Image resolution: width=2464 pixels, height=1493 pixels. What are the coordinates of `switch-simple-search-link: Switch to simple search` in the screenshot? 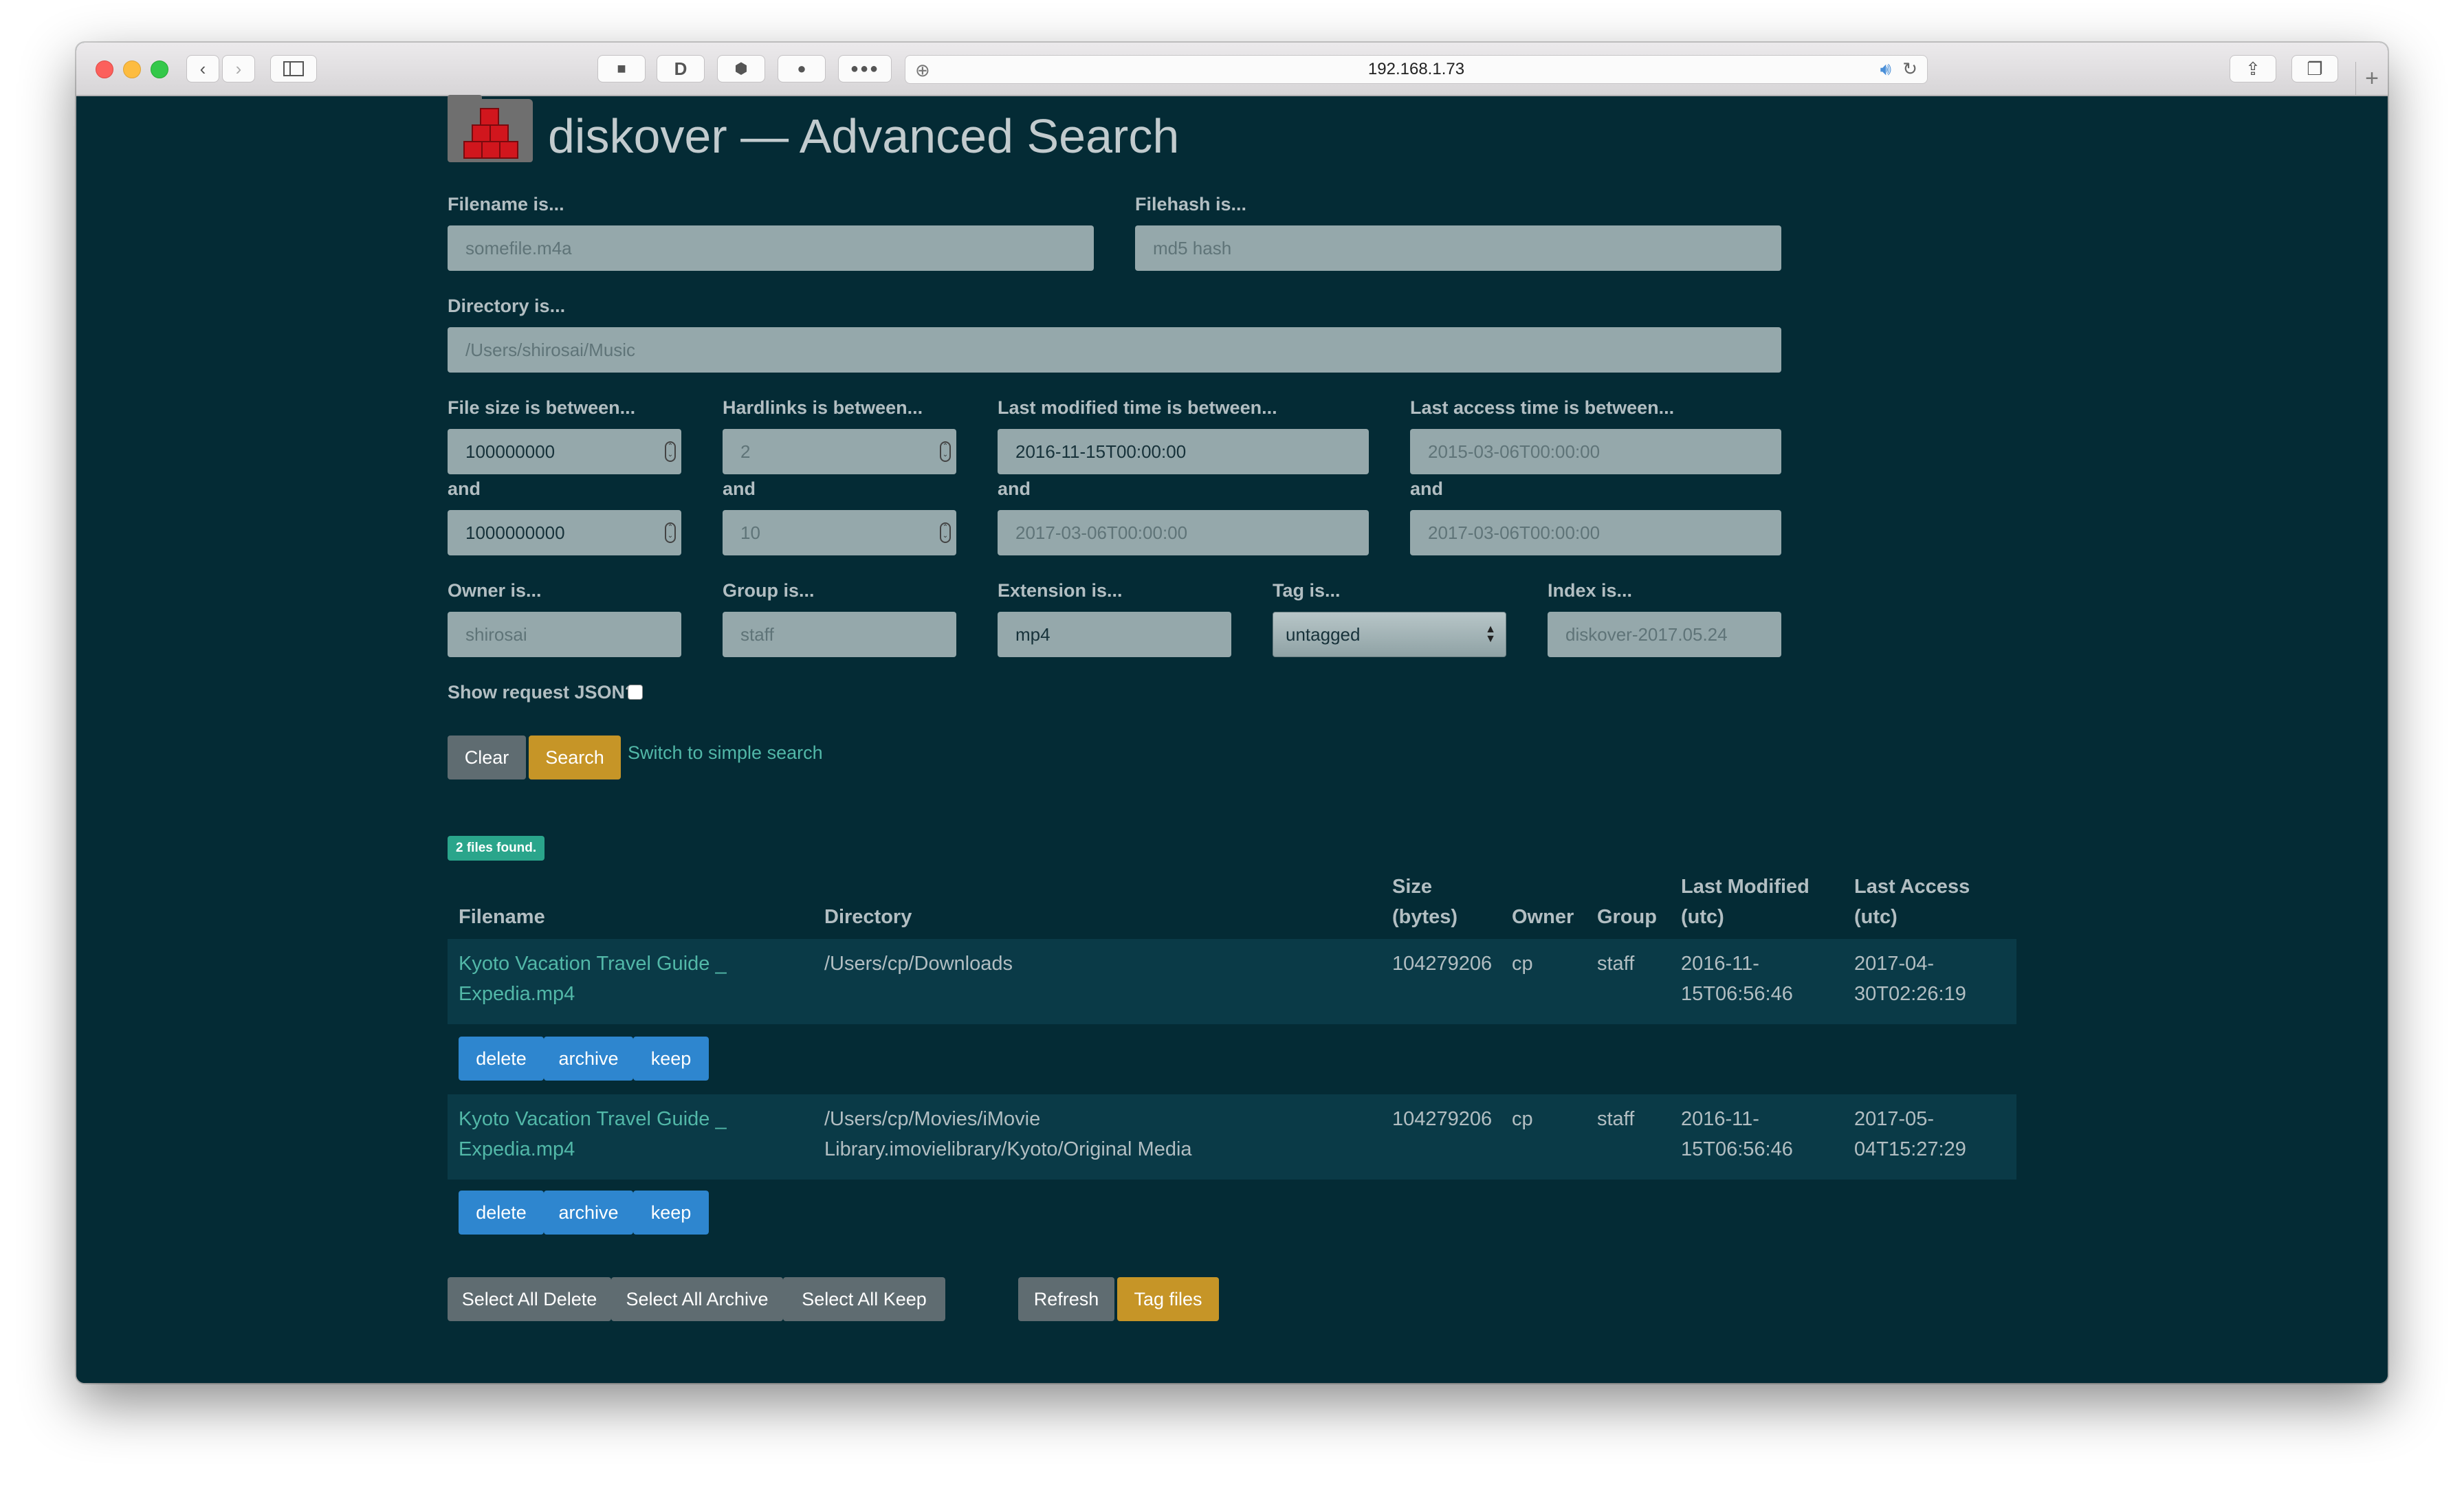 It's located at (725, 753).